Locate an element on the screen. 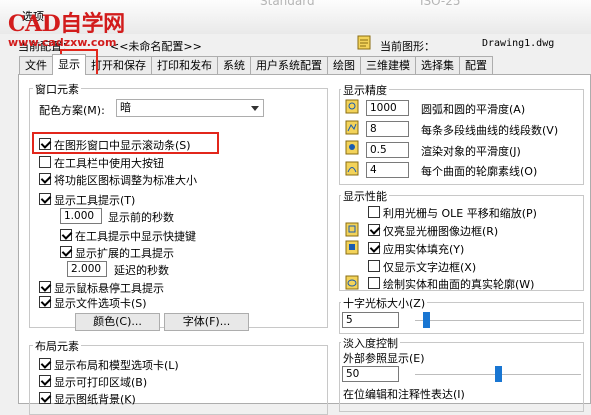  current-drawing-value: Drawing1.dwg is located at coordinates (518, 43).